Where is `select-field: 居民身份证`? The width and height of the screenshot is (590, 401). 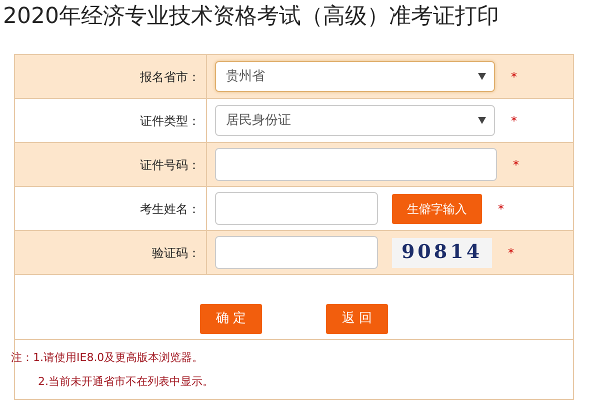
select-field: 居民身份证 is located at coordinates (355, 120).